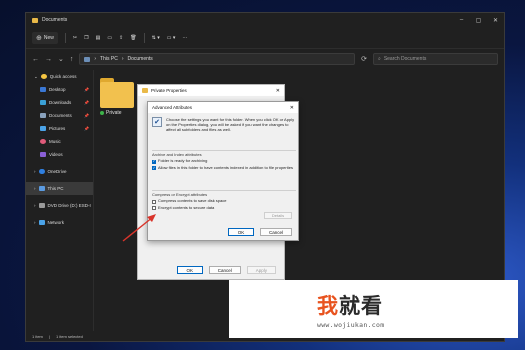  I want to click on new-label: New, so click(48, 37).